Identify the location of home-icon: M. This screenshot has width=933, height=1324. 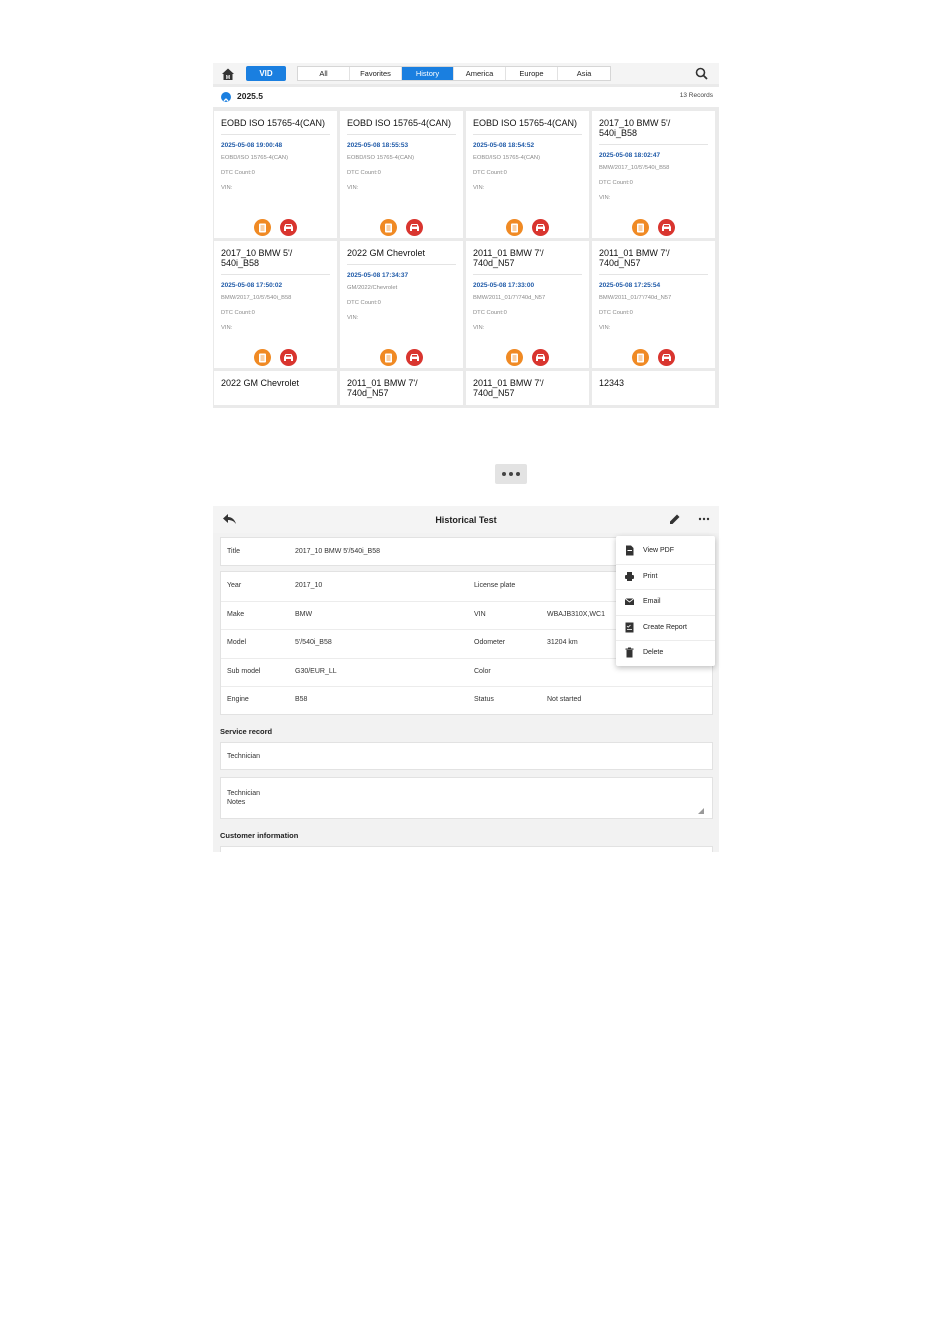
(228, 74).